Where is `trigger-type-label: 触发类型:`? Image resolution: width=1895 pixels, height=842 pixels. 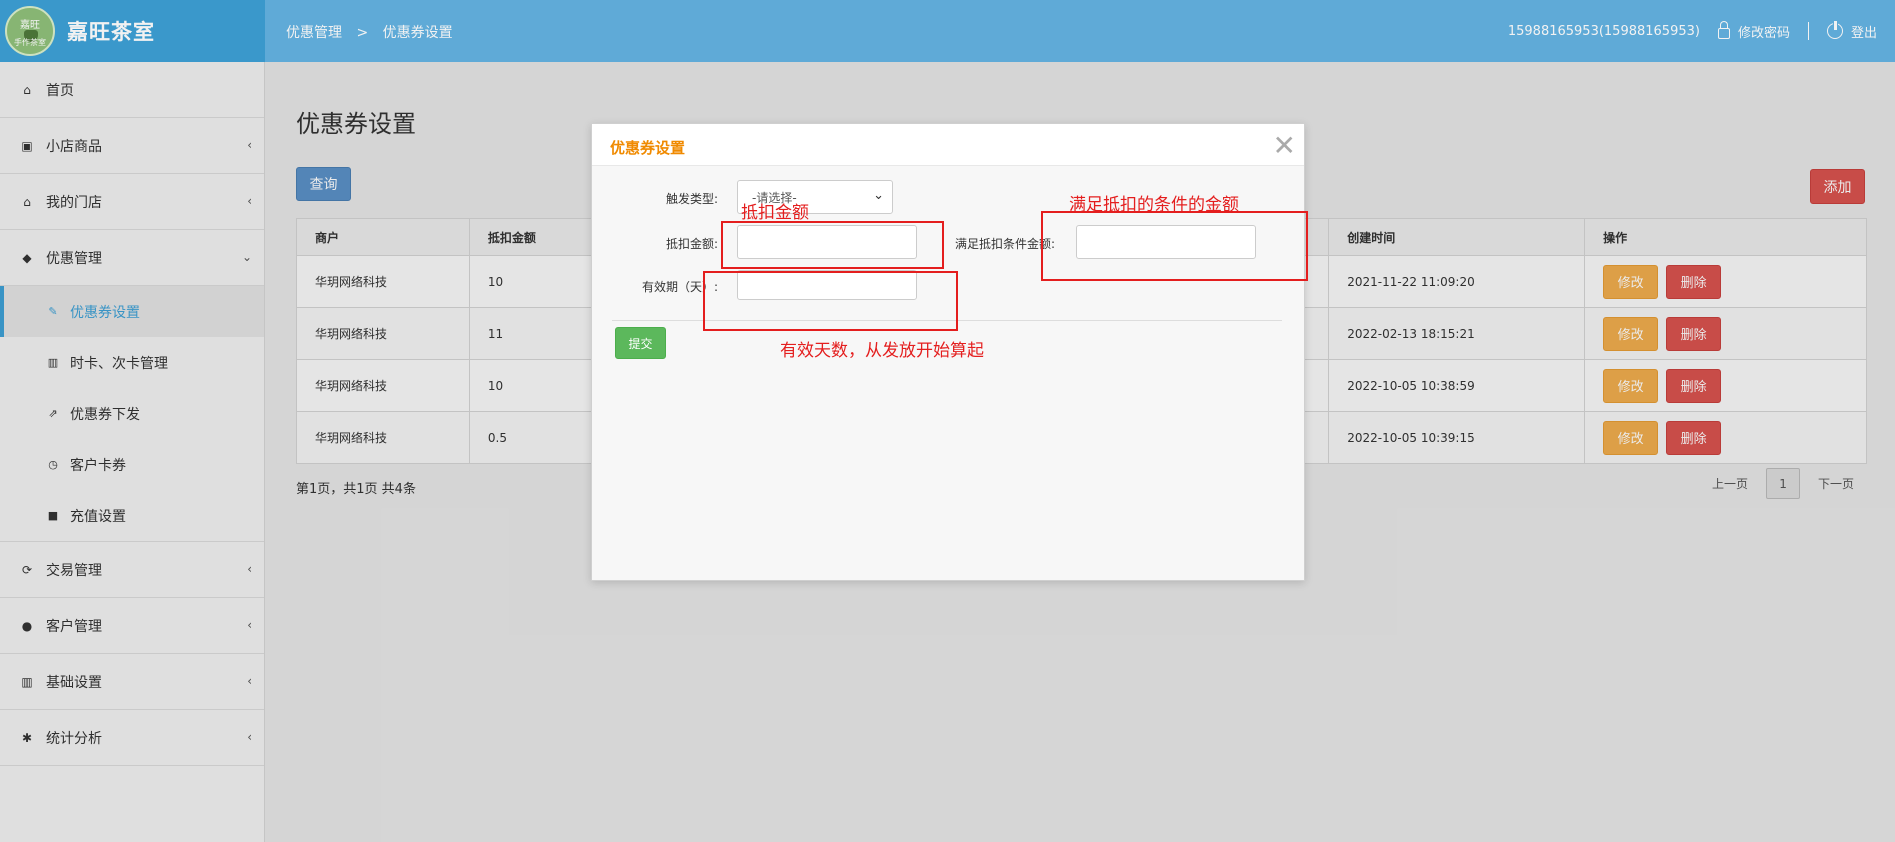 trigger-type-label: 触发类型: is located at coordinates (692, 199).